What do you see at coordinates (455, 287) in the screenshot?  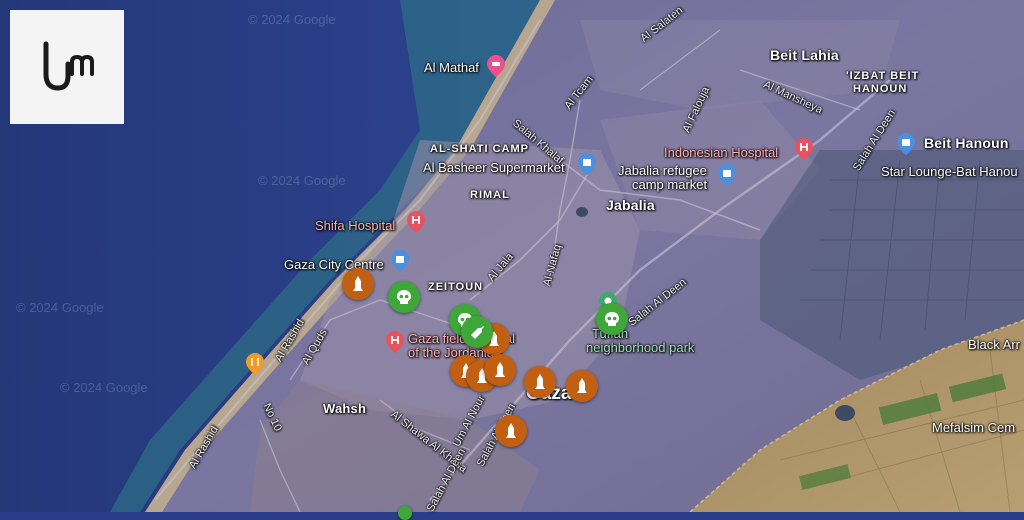 I see `place-label-zeitoun: ZEITOUN` at bounding box center [455, 287].